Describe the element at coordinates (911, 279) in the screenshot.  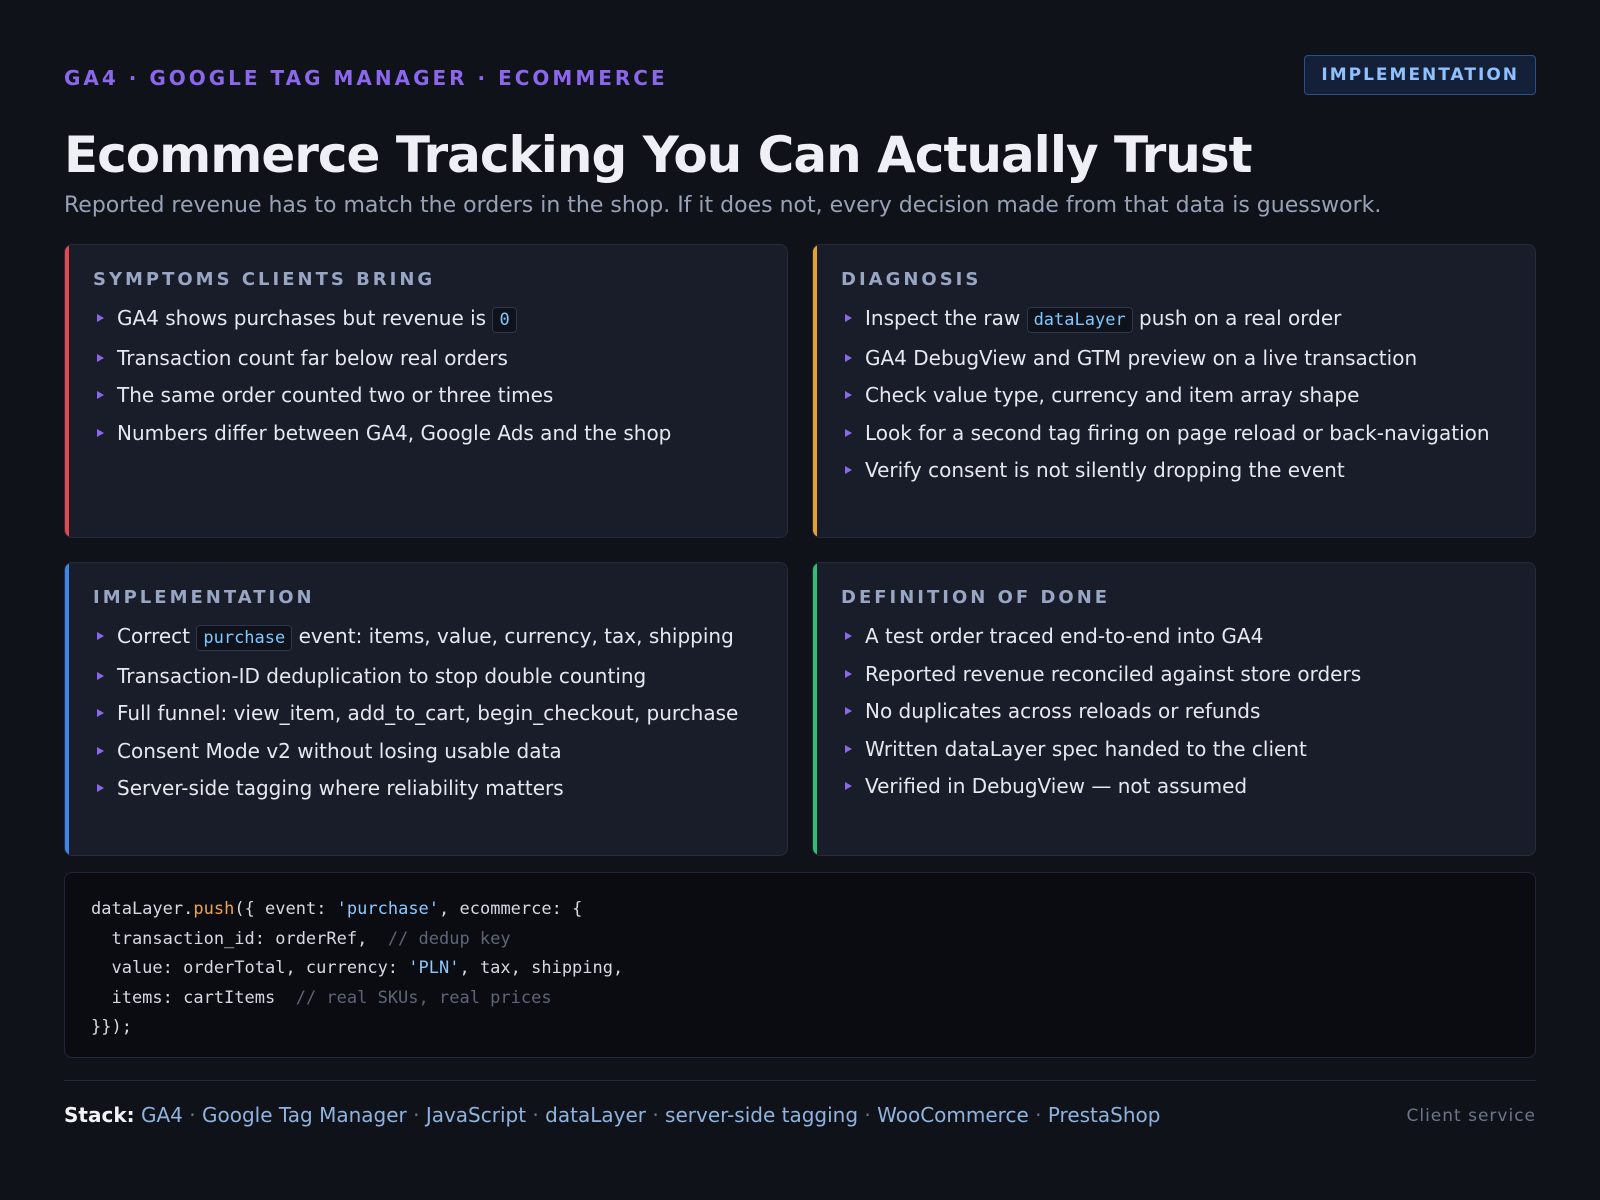
I see `diagnosis-heading: DIAGNOSIS` at that location.